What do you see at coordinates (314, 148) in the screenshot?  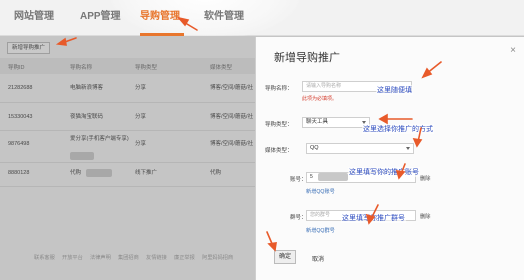 I see `media-type-value: QQ` at bounding box center [314, 148].